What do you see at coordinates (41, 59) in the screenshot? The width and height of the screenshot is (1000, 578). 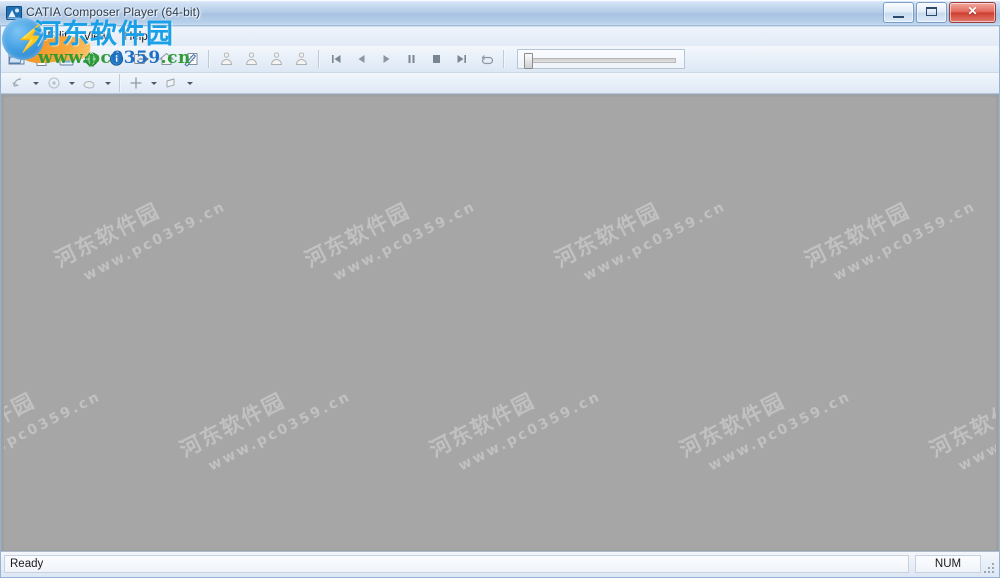 I see `print-button` at bounding box center [41, 59].